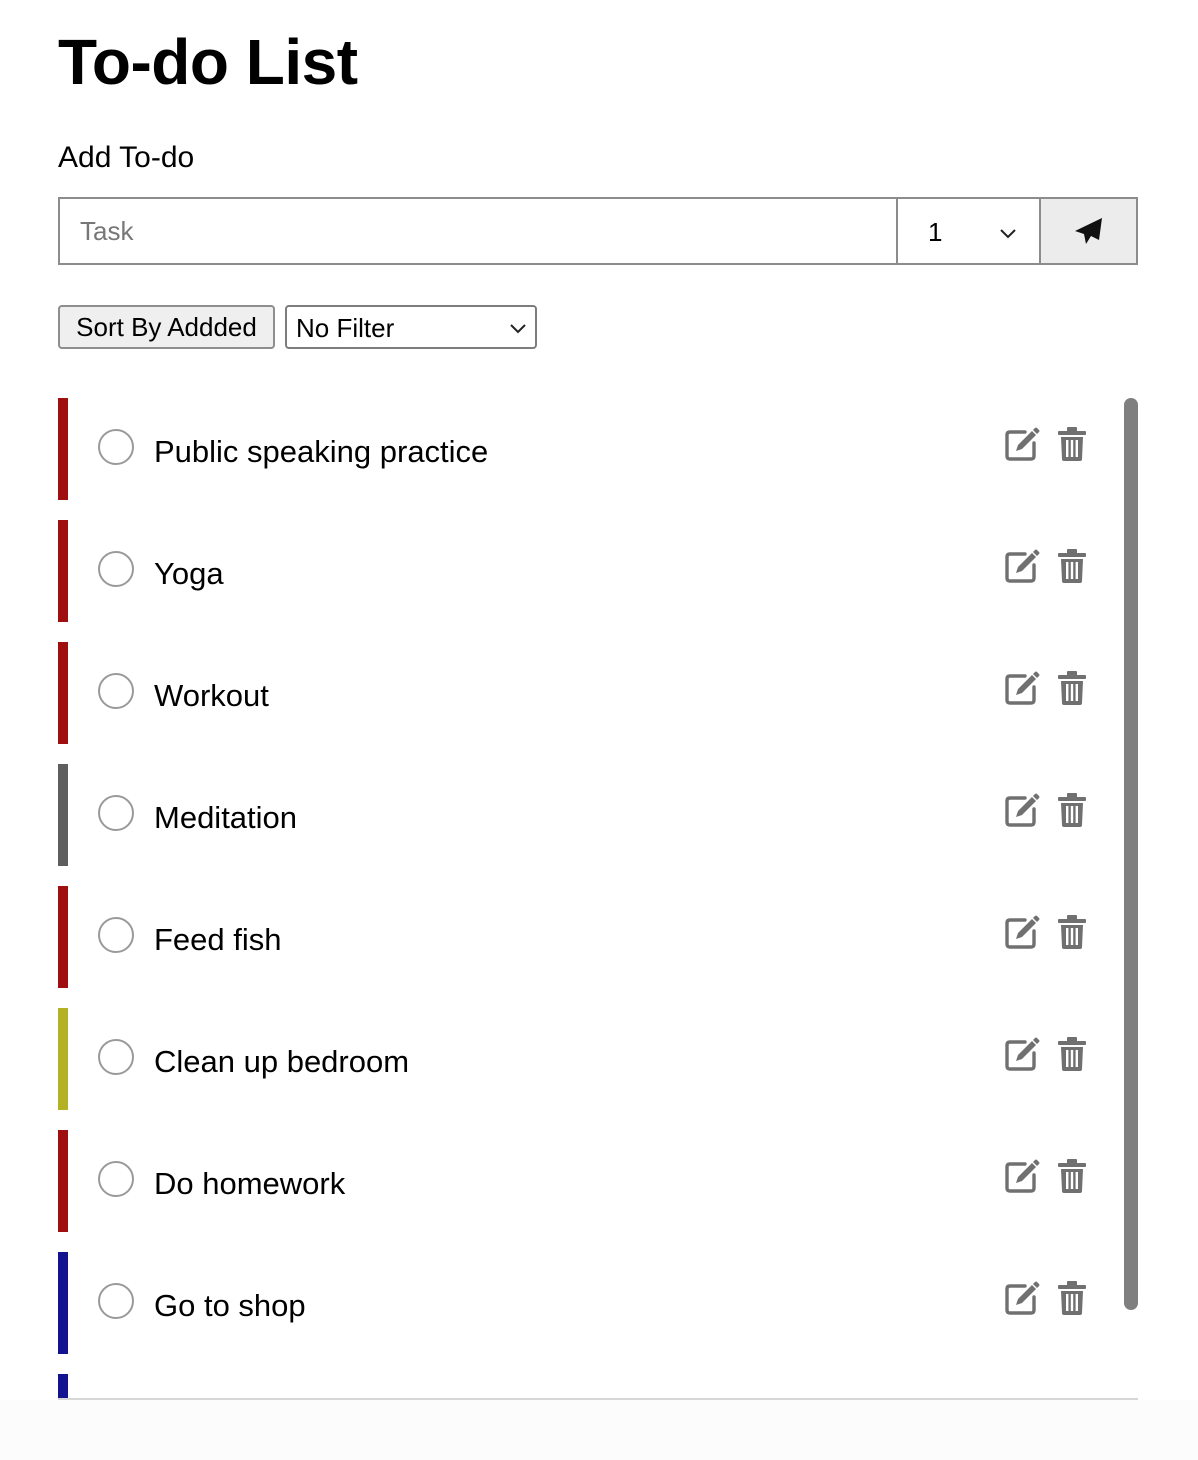  What do you see at coordinates (226, 817) in the screenshot?
I see `todo-text: Meditation` at bounding box center [226, 817].